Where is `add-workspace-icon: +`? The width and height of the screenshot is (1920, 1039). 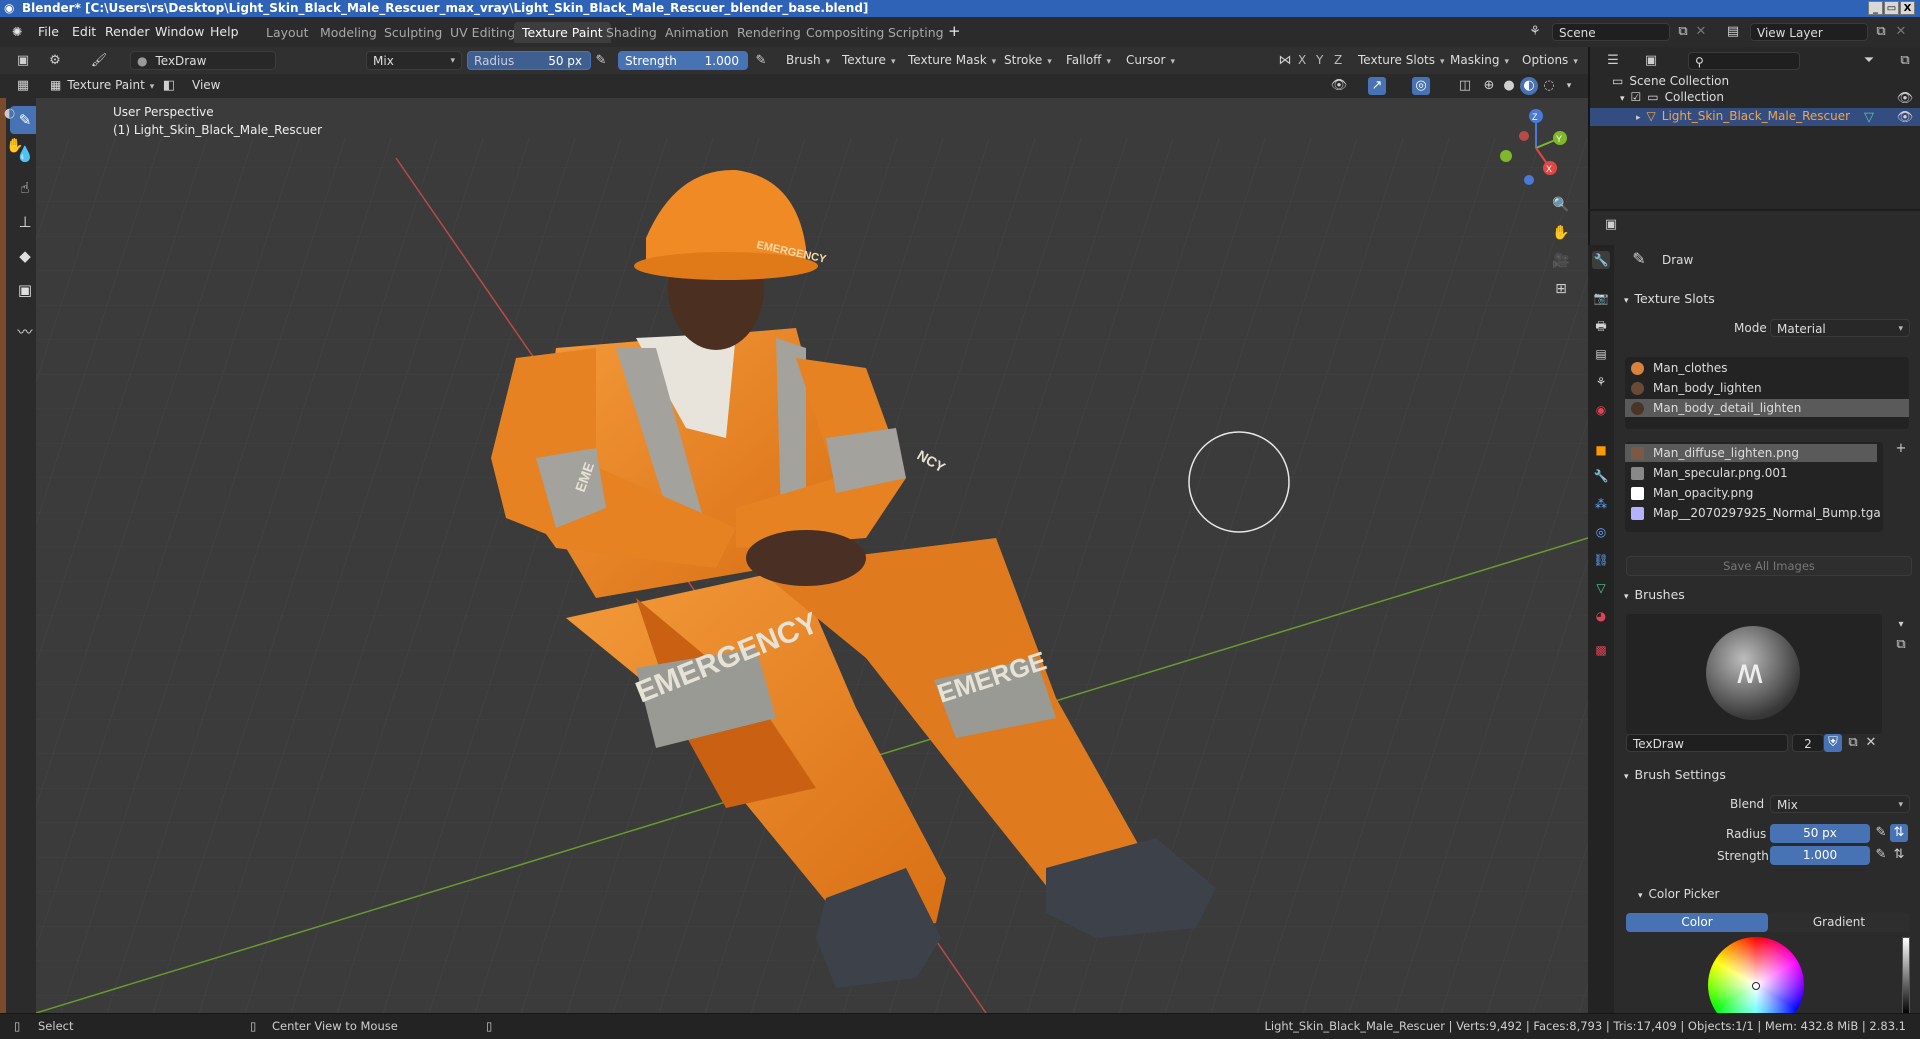 add-workspace-icon: + is located at coordinates (954, 31).